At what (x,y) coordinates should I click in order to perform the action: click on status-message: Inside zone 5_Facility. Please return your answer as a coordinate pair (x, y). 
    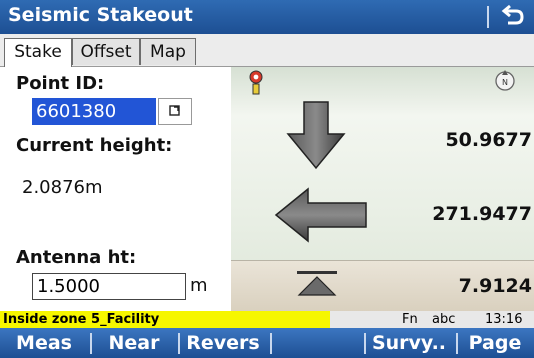
    Looking at the image, I should click on (165, 319).